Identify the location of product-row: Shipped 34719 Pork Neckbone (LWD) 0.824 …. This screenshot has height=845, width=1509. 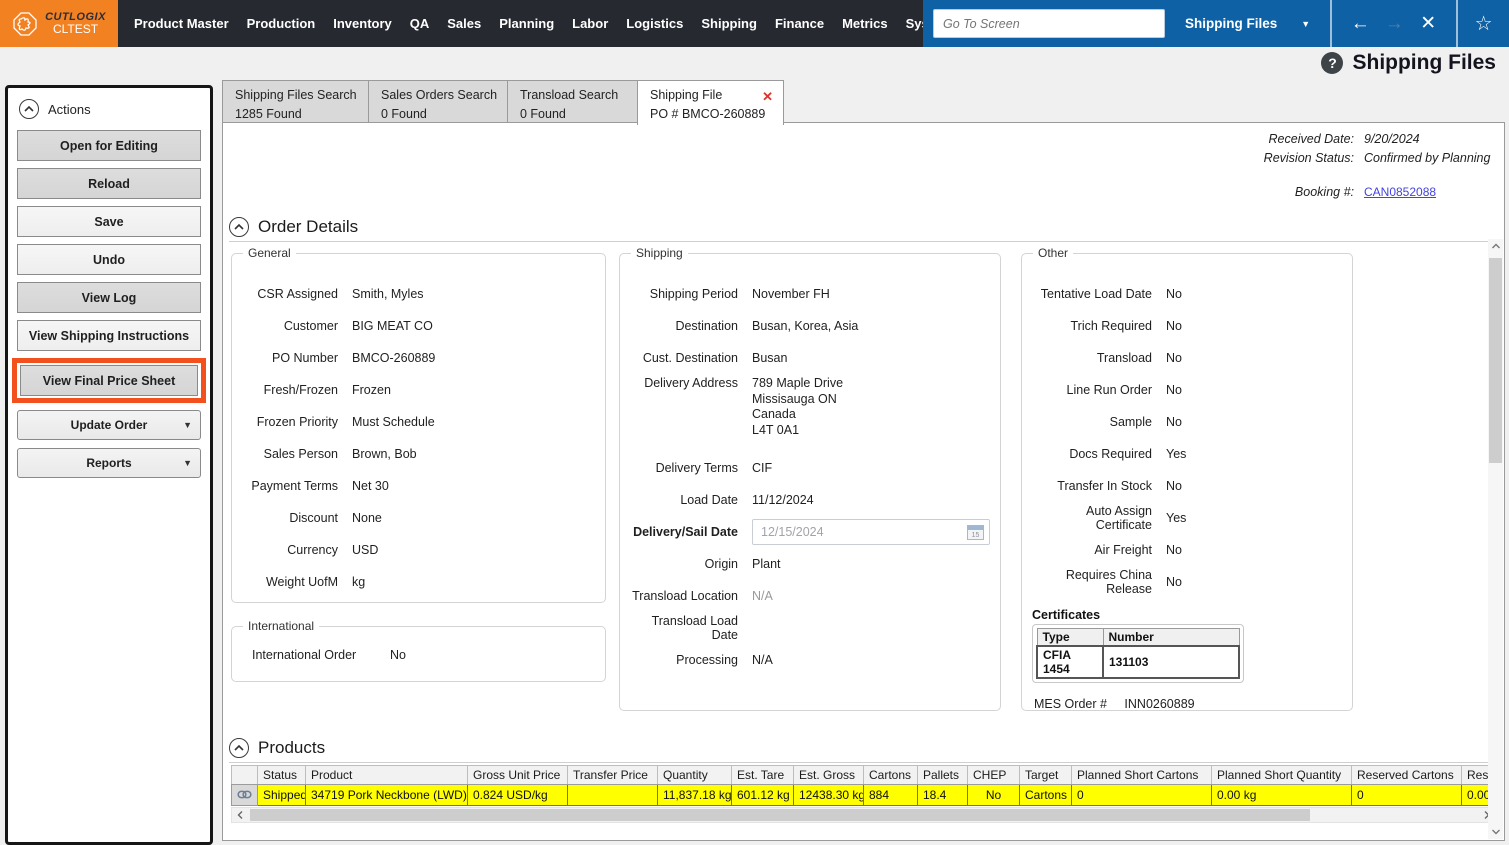
(863, 795).